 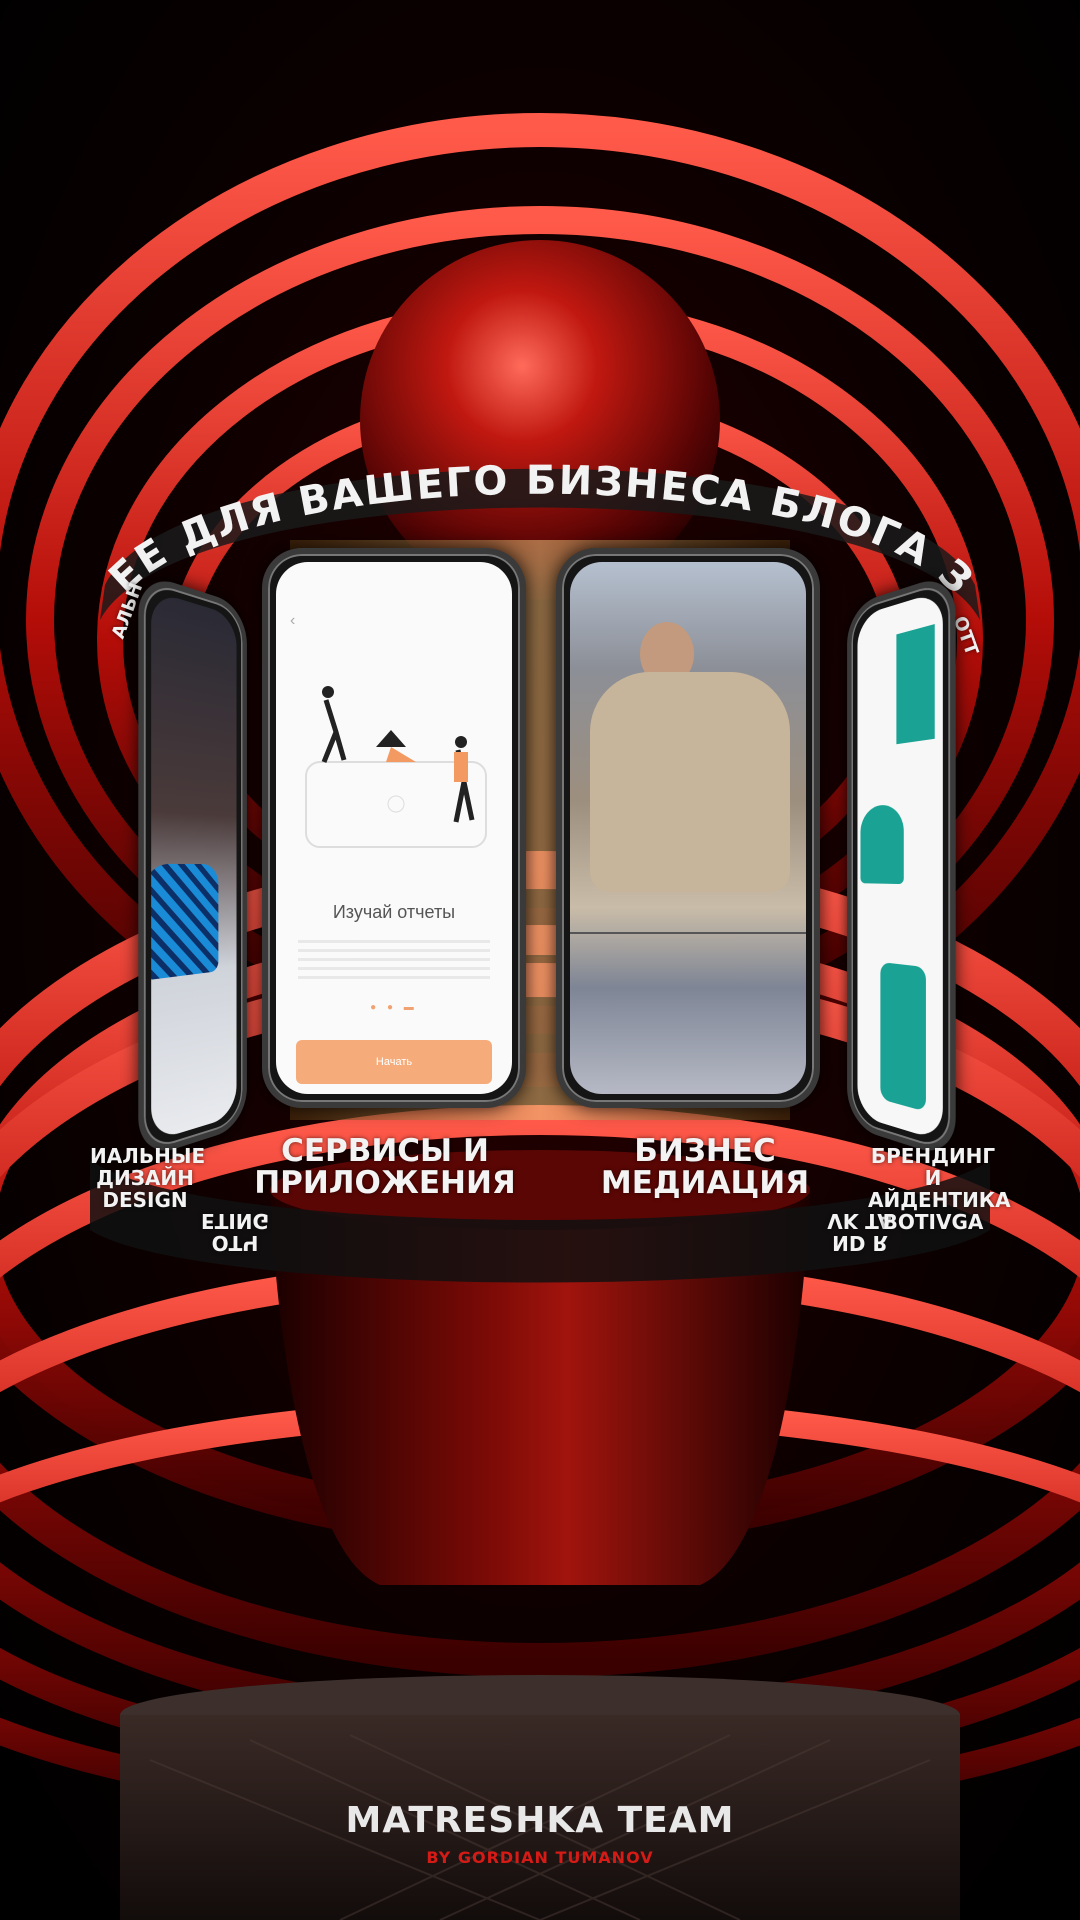 I want to click on man-photo, so click(x=688, y=828).